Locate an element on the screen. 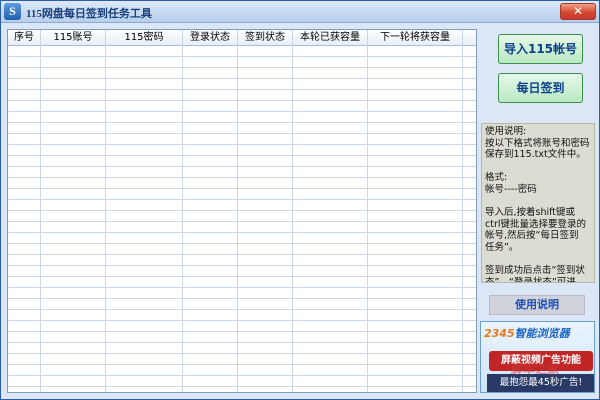 This screenshot has width=600, height=400. daily-sign-in-button: 每日签到 is located at coordinates (540, 88).